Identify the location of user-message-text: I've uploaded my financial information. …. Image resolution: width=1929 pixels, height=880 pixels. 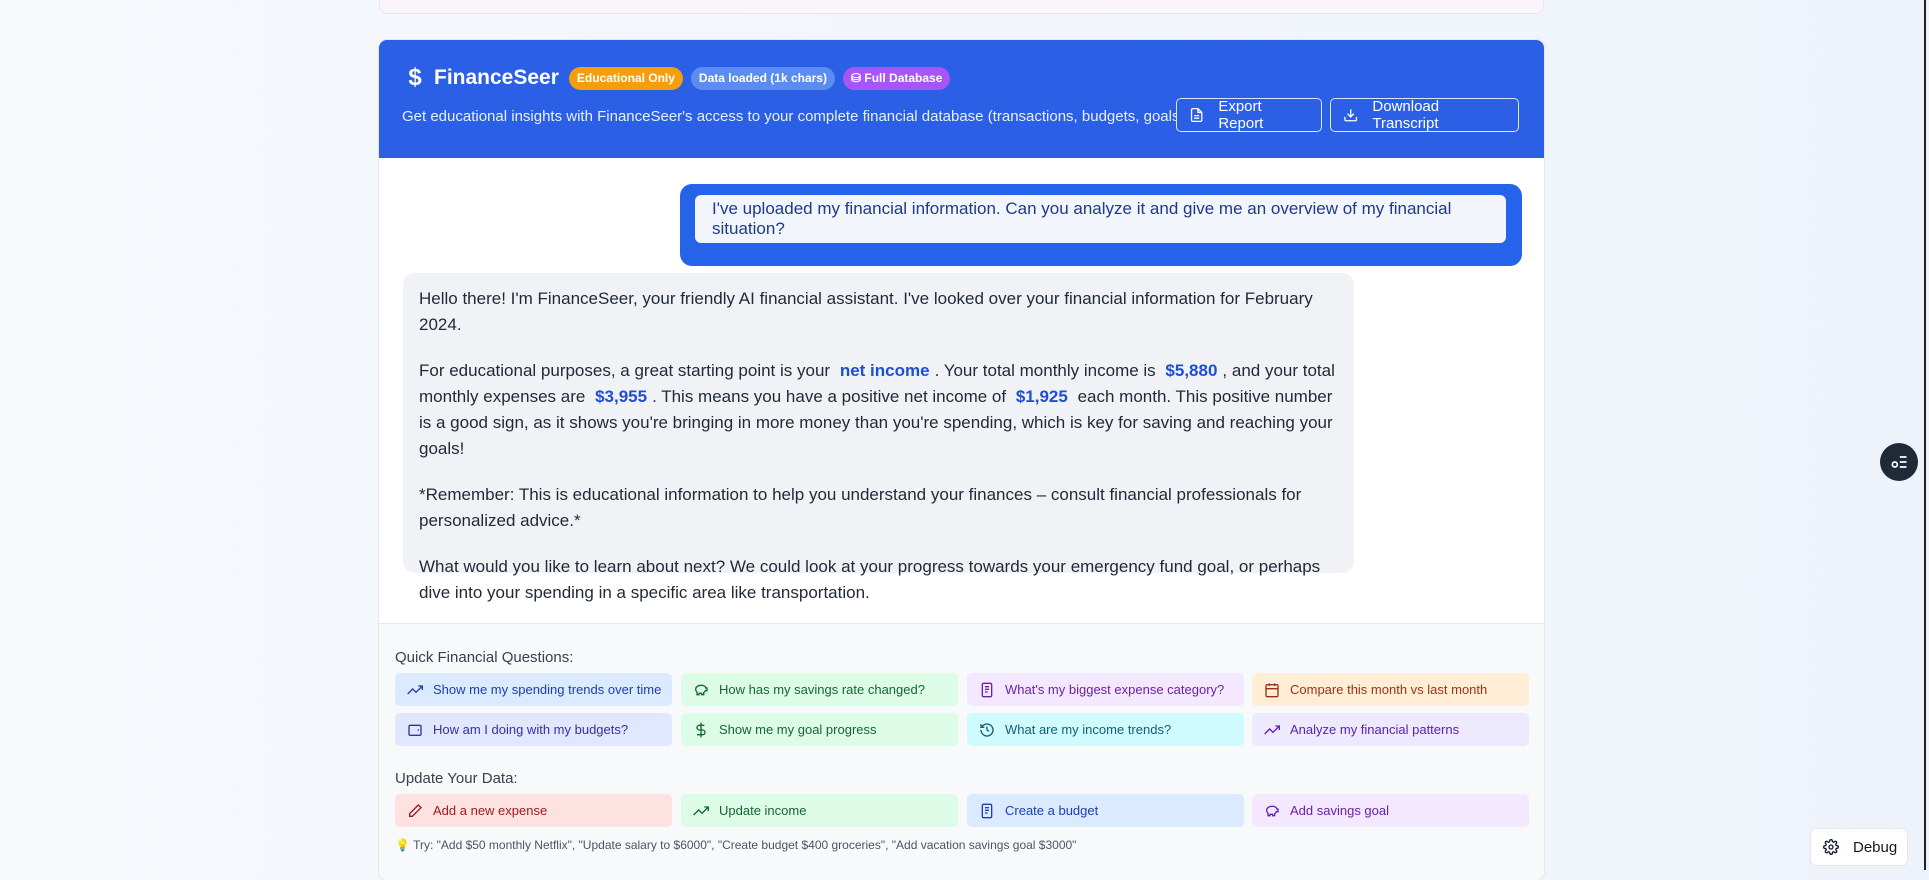
(1100, 219).